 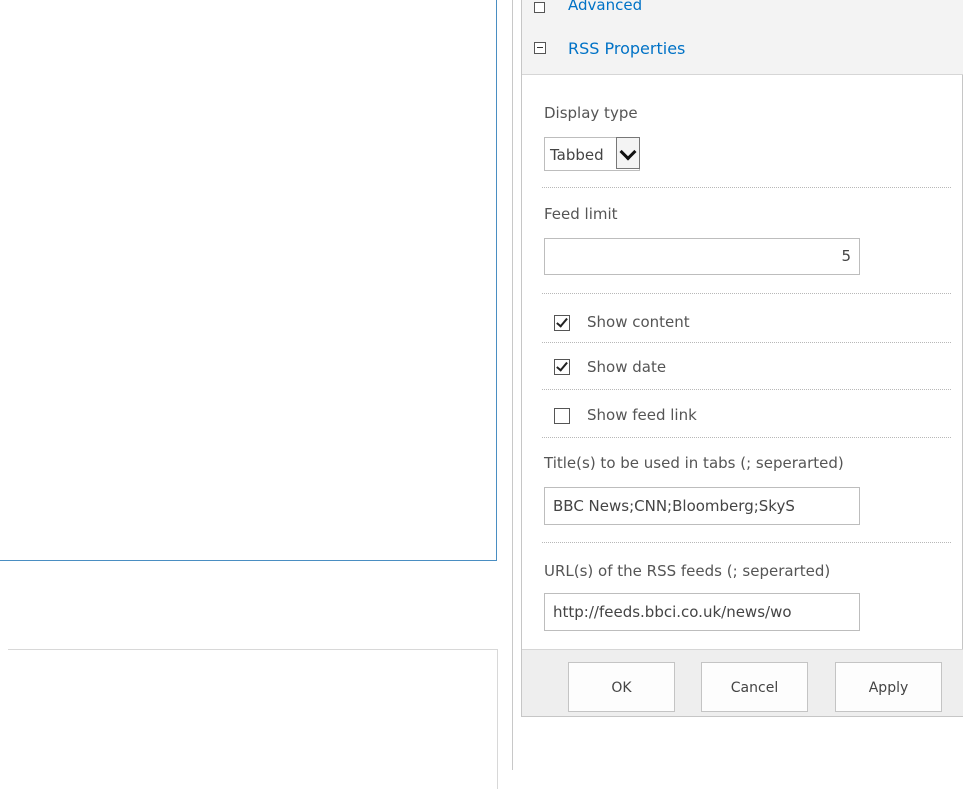 What do you see at coordinates (540, 48) in the screenshot?
I see `collapse-icon` at bounding box center [540, 48].